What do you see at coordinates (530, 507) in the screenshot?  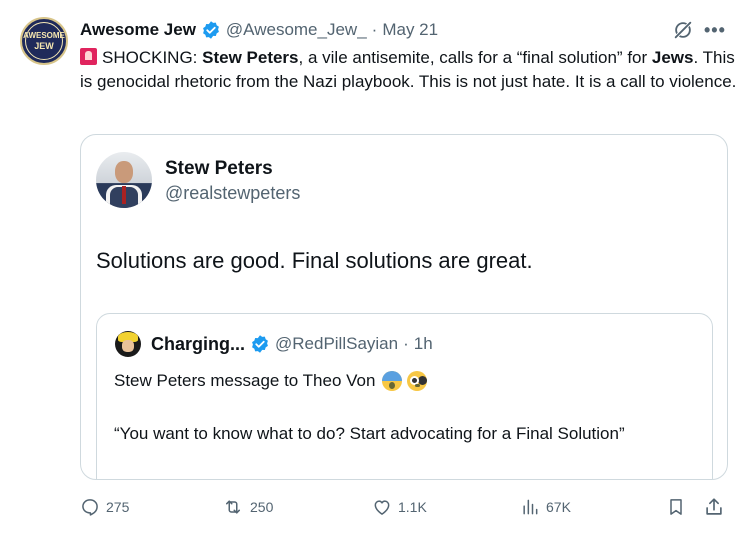 I see `analytics-icon` at bounding box center [530, 507].